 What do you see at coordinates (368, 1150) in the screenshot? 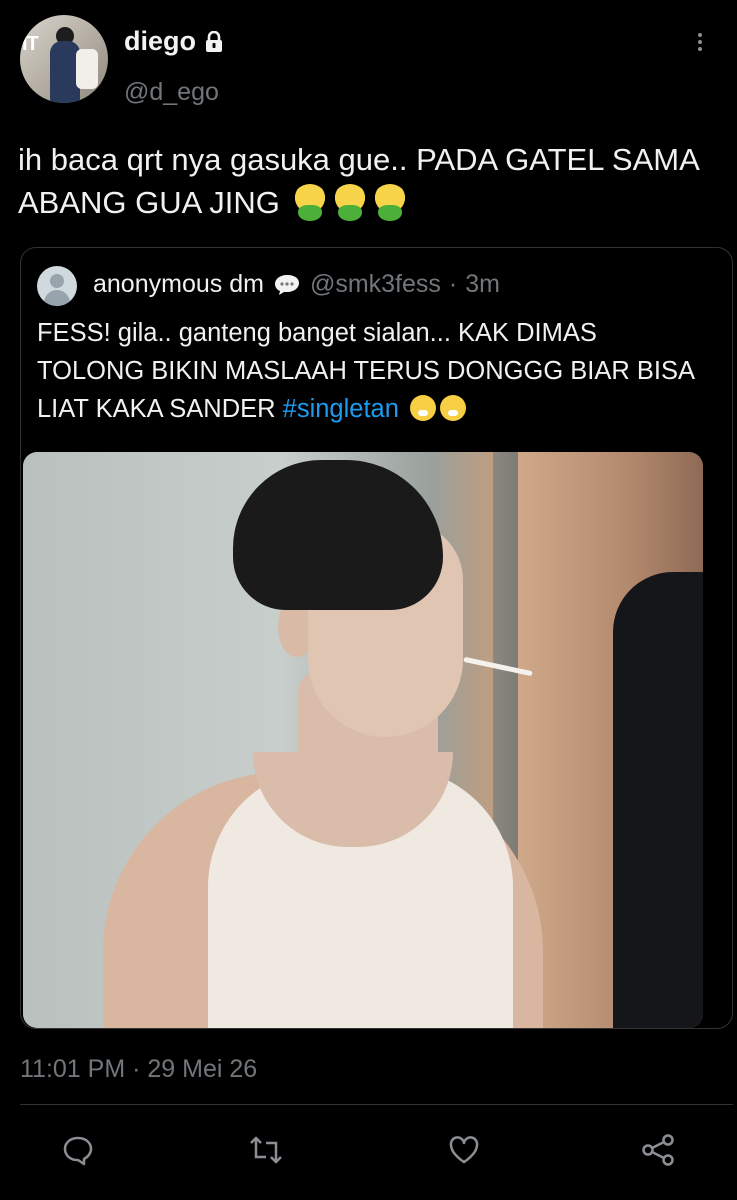
I see `tweet-actions` at bounding box center [368, 1150].